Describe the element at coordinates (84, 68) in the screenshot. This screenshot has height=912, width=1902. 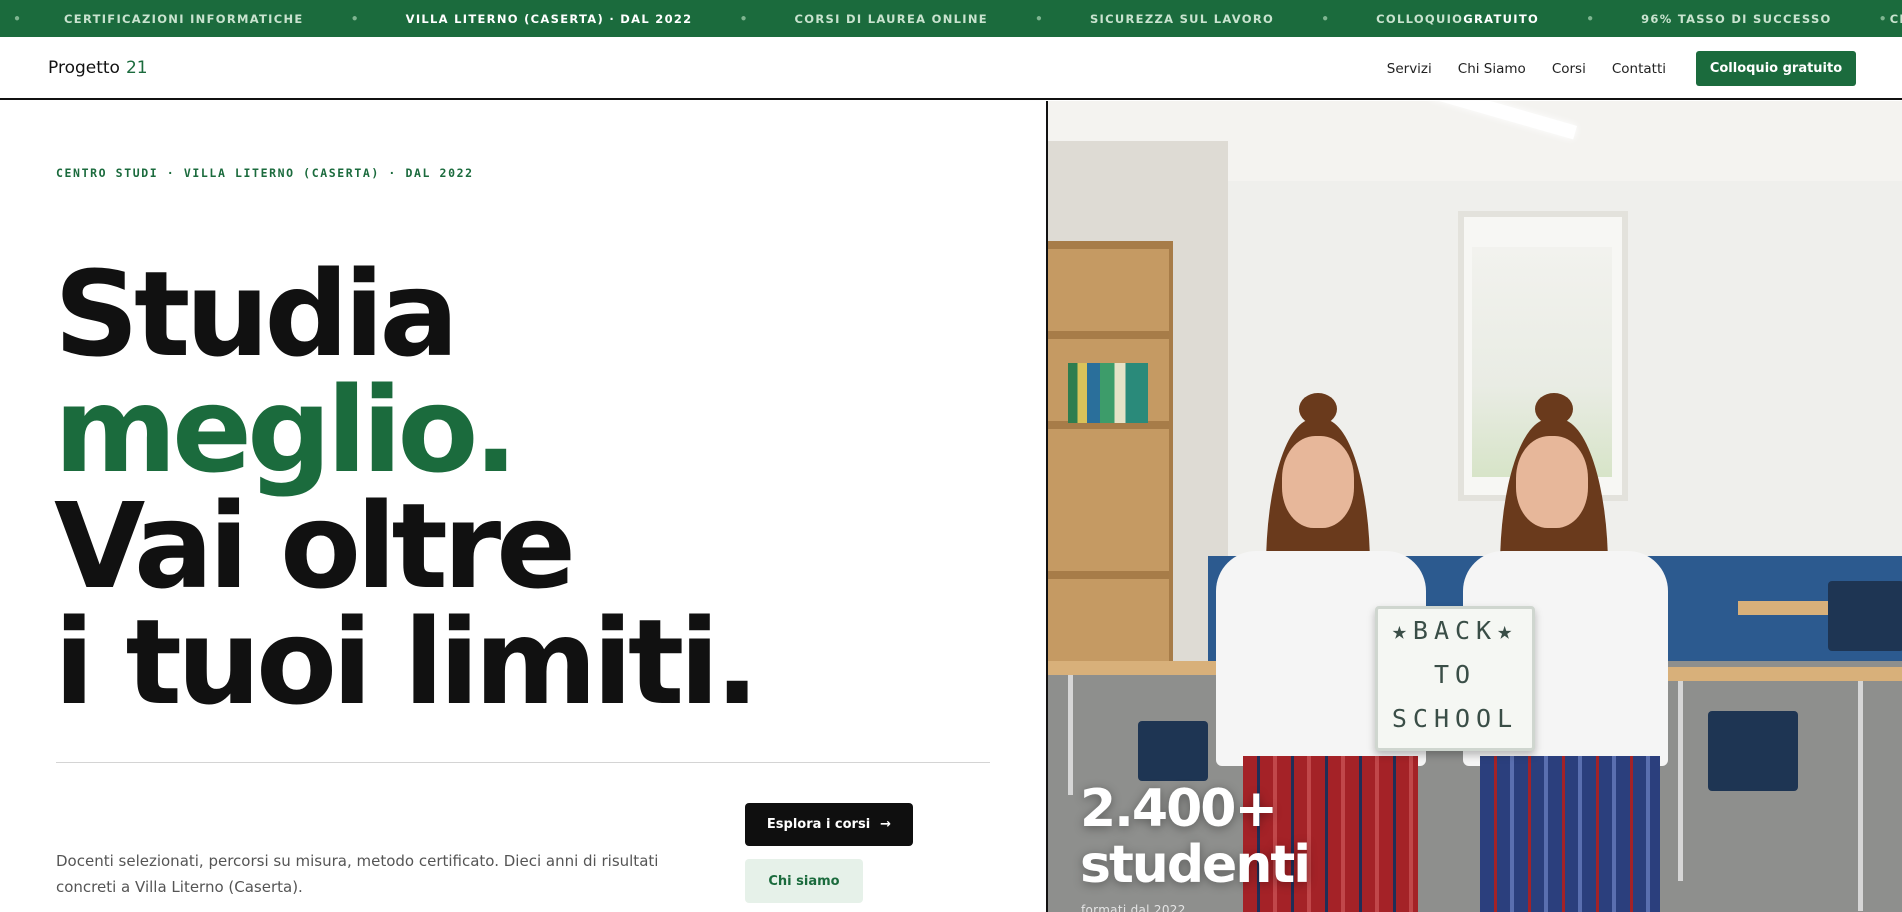
I see `logo-text: Progetto` at that location.